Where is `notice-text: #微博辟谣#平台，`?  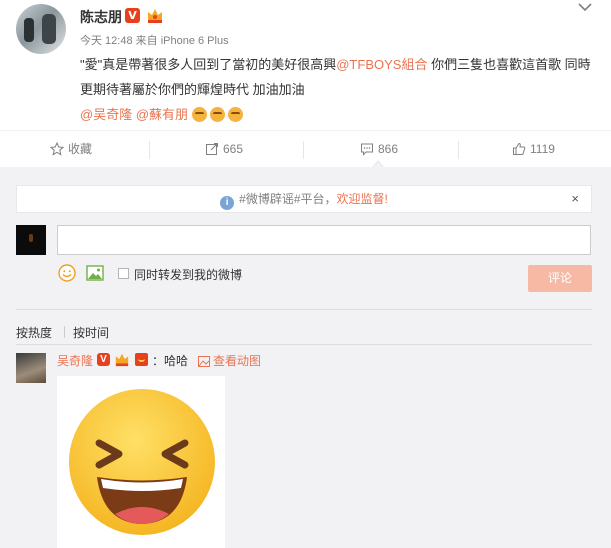 notice-text: #微博辟谣#平台， is located at coordinates (287, 199).